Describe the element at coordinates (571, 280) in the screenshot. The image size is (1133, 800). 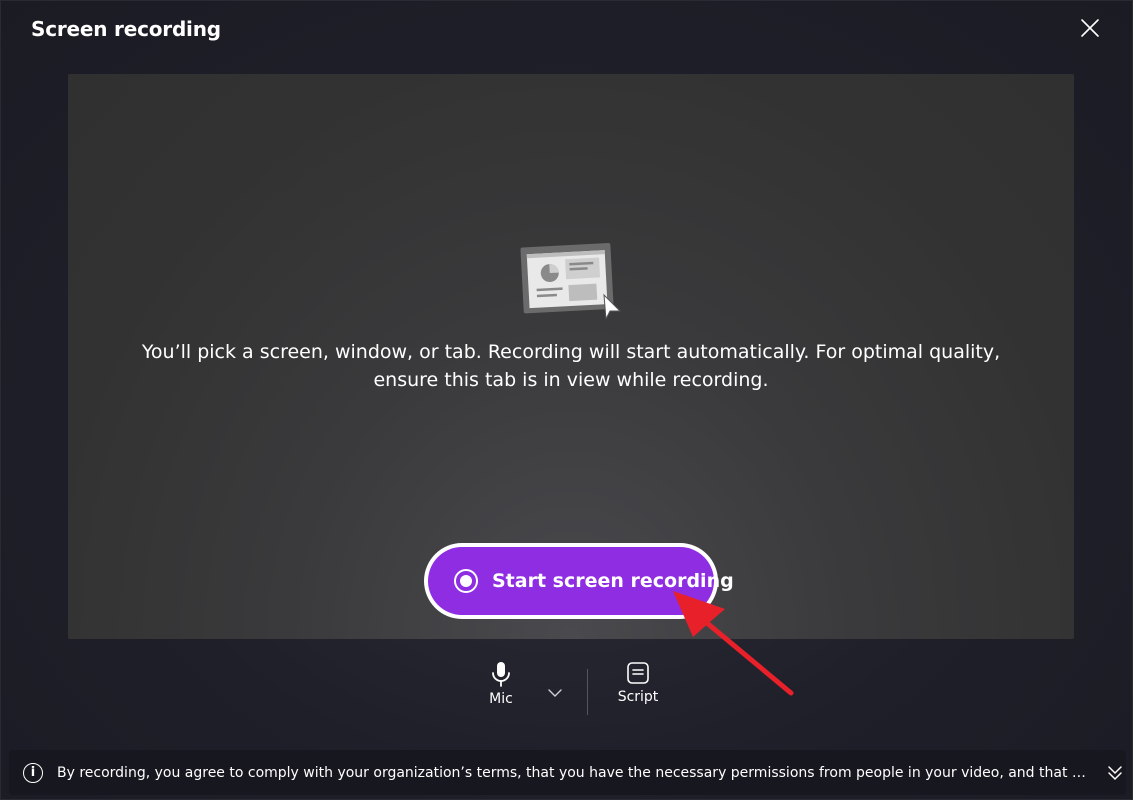
I see `screen-illustration-icon` at that location.